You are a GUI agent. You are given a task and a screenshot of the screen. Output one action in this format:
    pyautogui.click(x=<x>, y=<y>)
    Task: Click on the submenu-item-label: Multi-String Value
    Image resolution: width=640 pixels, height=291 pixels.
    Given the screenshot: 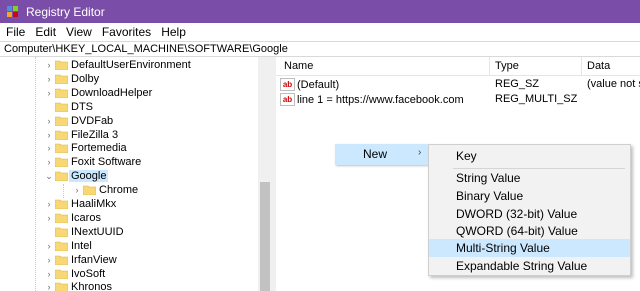 What is the action you would take?
    pyautogui.click(x=503, y=248)
    